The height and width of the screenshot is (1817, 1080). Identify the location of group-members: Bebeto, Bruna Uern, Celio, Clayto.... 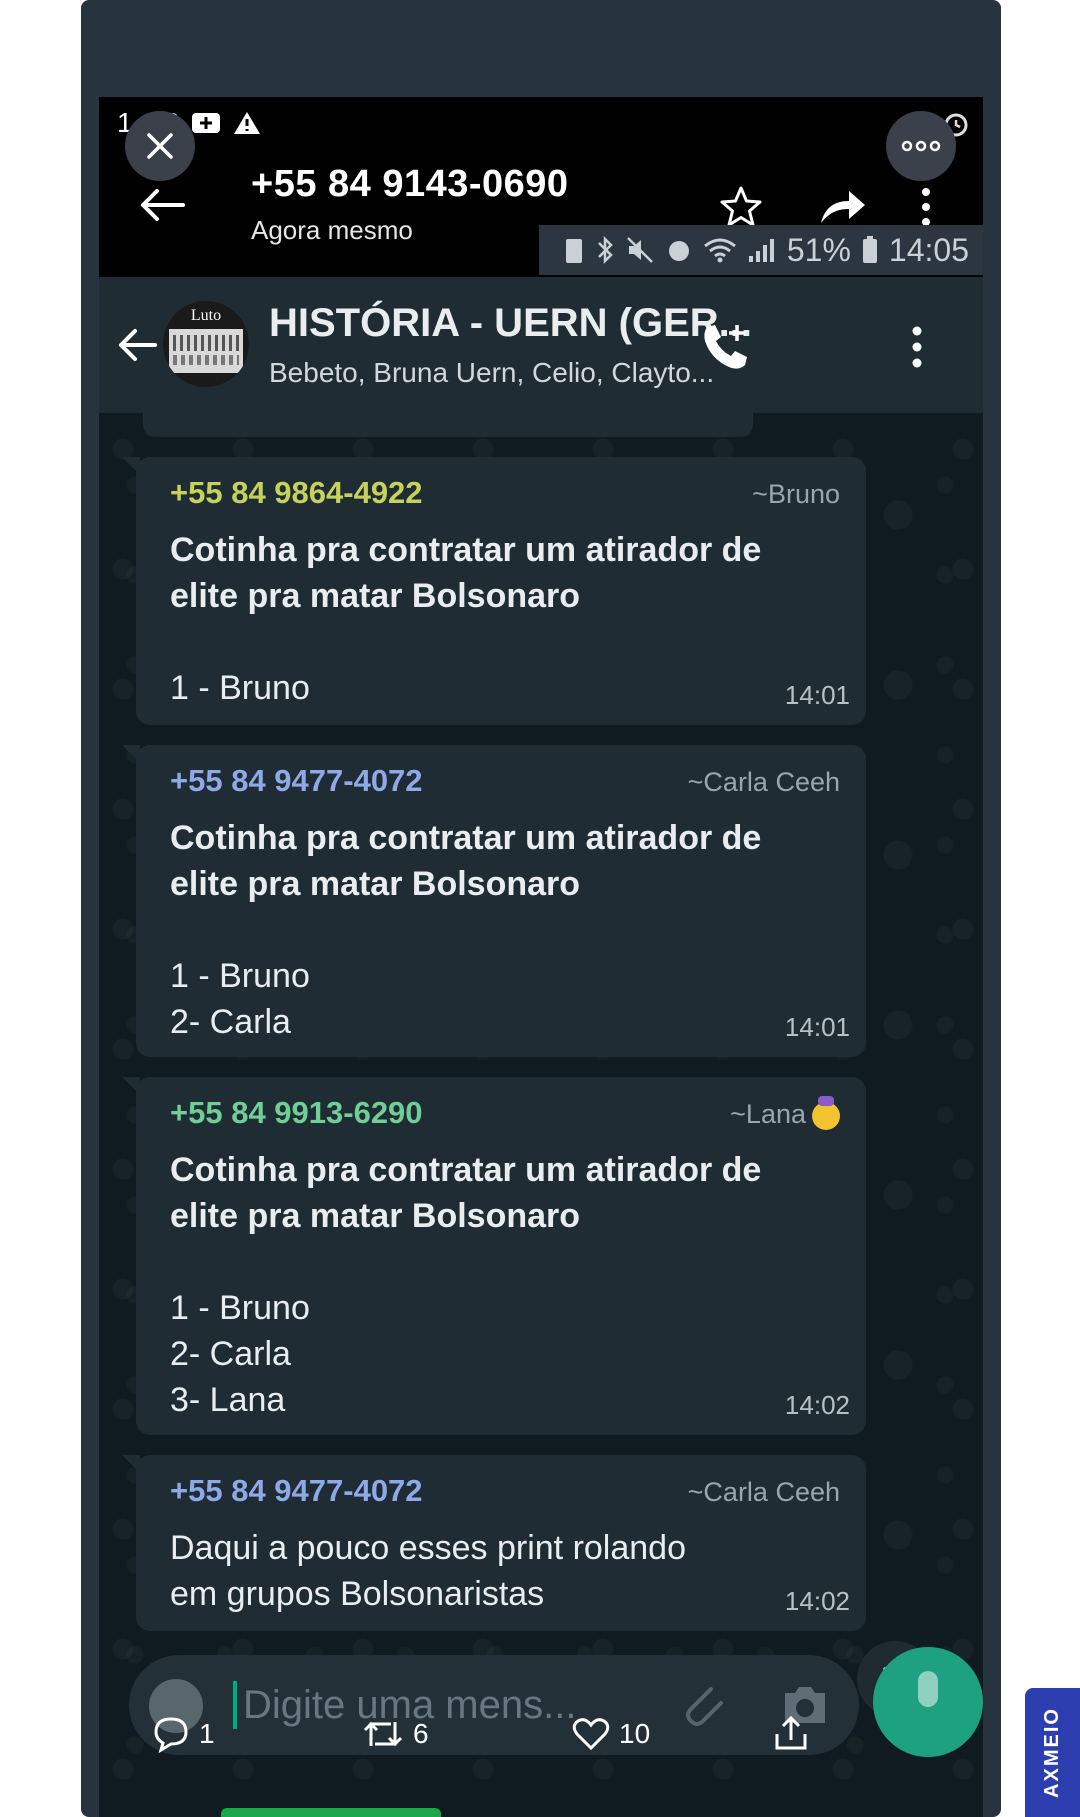
(491, 373).